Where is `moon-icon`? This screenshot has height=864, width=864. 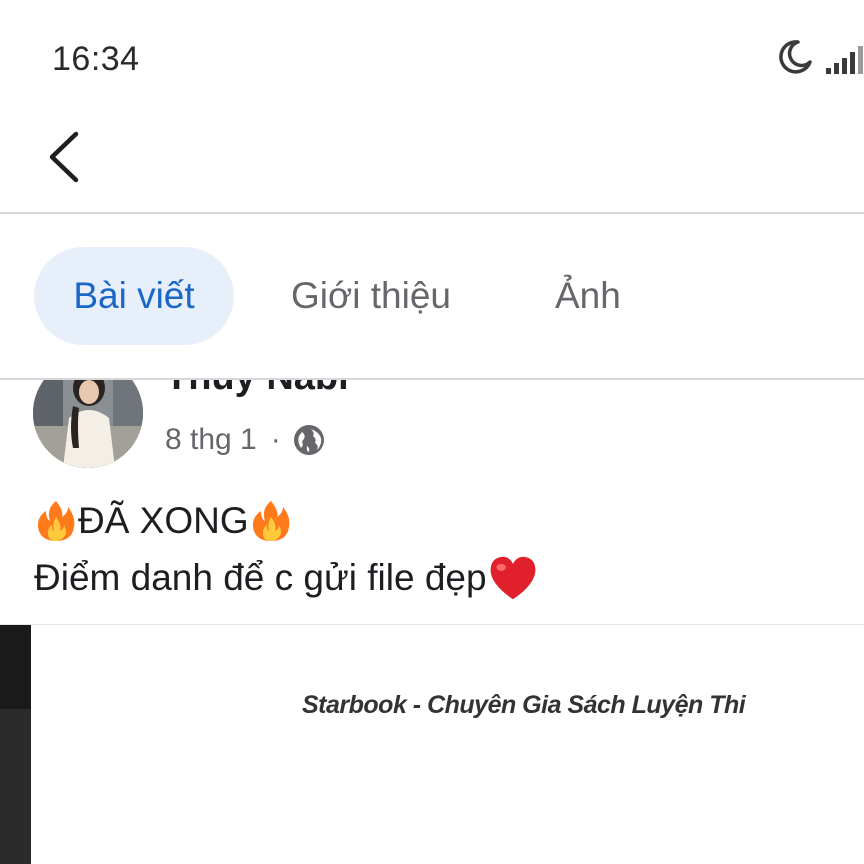 moon-icon is located at coordinates (795, 57).